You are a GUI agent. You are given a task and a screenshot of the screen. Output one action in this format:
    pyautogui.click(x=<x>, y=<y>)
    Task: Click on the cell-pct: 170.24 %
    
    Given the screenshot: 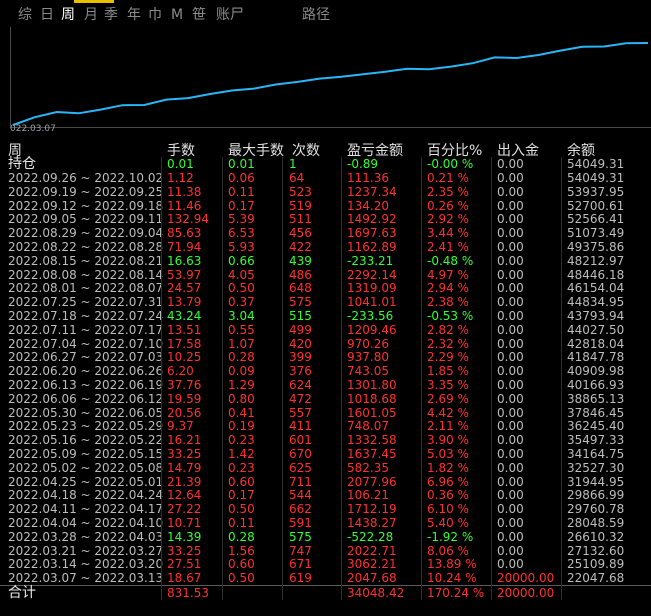 What is the action you would take?
    pyautogui.click(x=456, y=593)
    